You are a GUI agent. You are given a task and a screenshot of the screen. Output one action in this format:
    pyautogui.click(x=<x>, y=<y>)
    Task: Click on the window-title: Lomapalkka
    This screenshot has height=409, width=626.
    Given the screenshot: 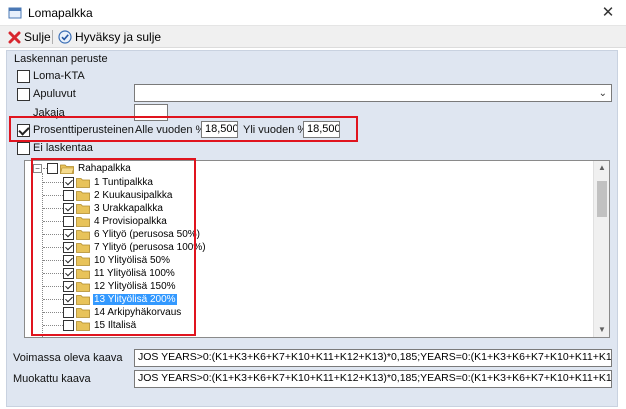 What is the action you would take?
    pyautogui.click(x=60, y=13)
    